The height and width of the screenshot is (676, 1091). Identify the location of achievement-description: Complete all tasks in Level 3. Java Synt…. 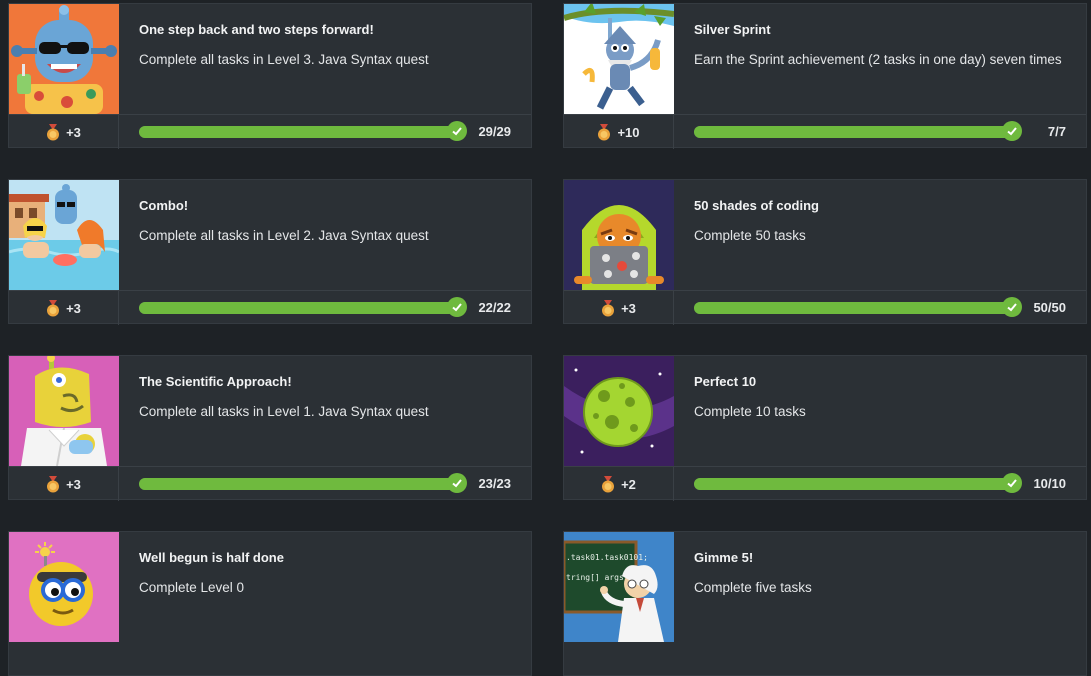
(284, 59).